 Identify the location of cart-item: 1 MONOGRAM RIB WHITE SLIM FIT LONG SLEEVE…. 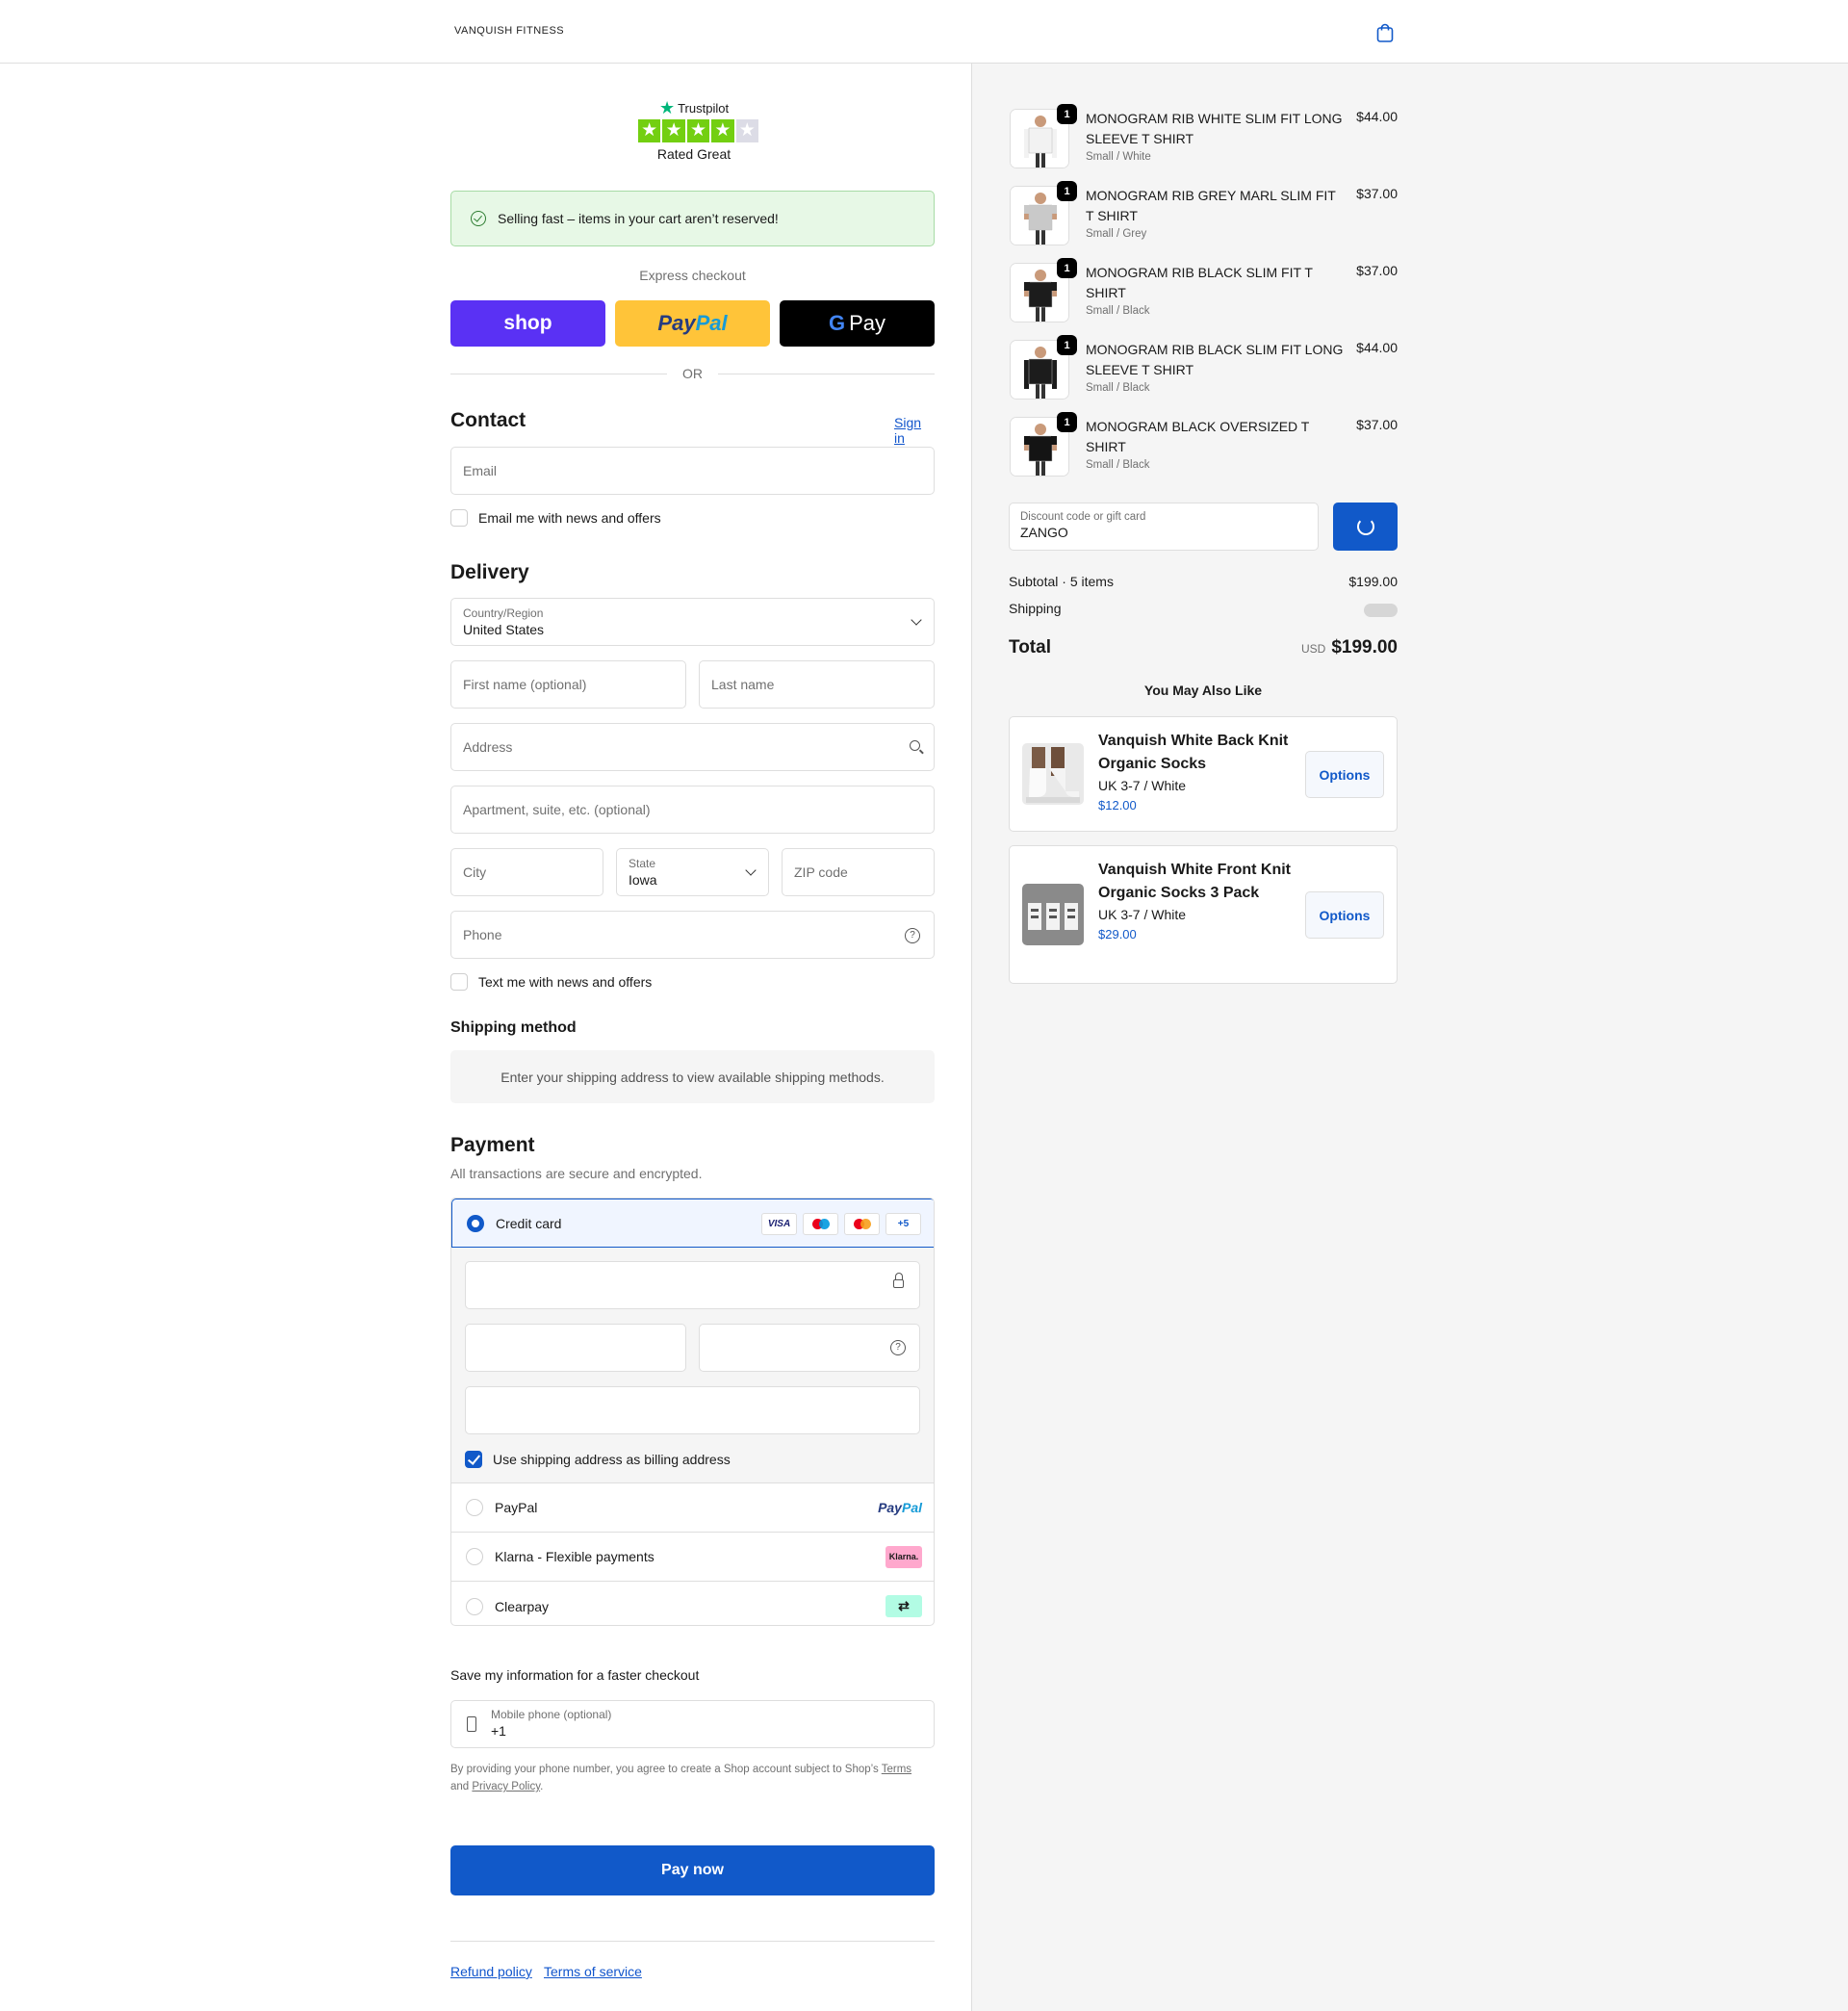
(1204, 140).